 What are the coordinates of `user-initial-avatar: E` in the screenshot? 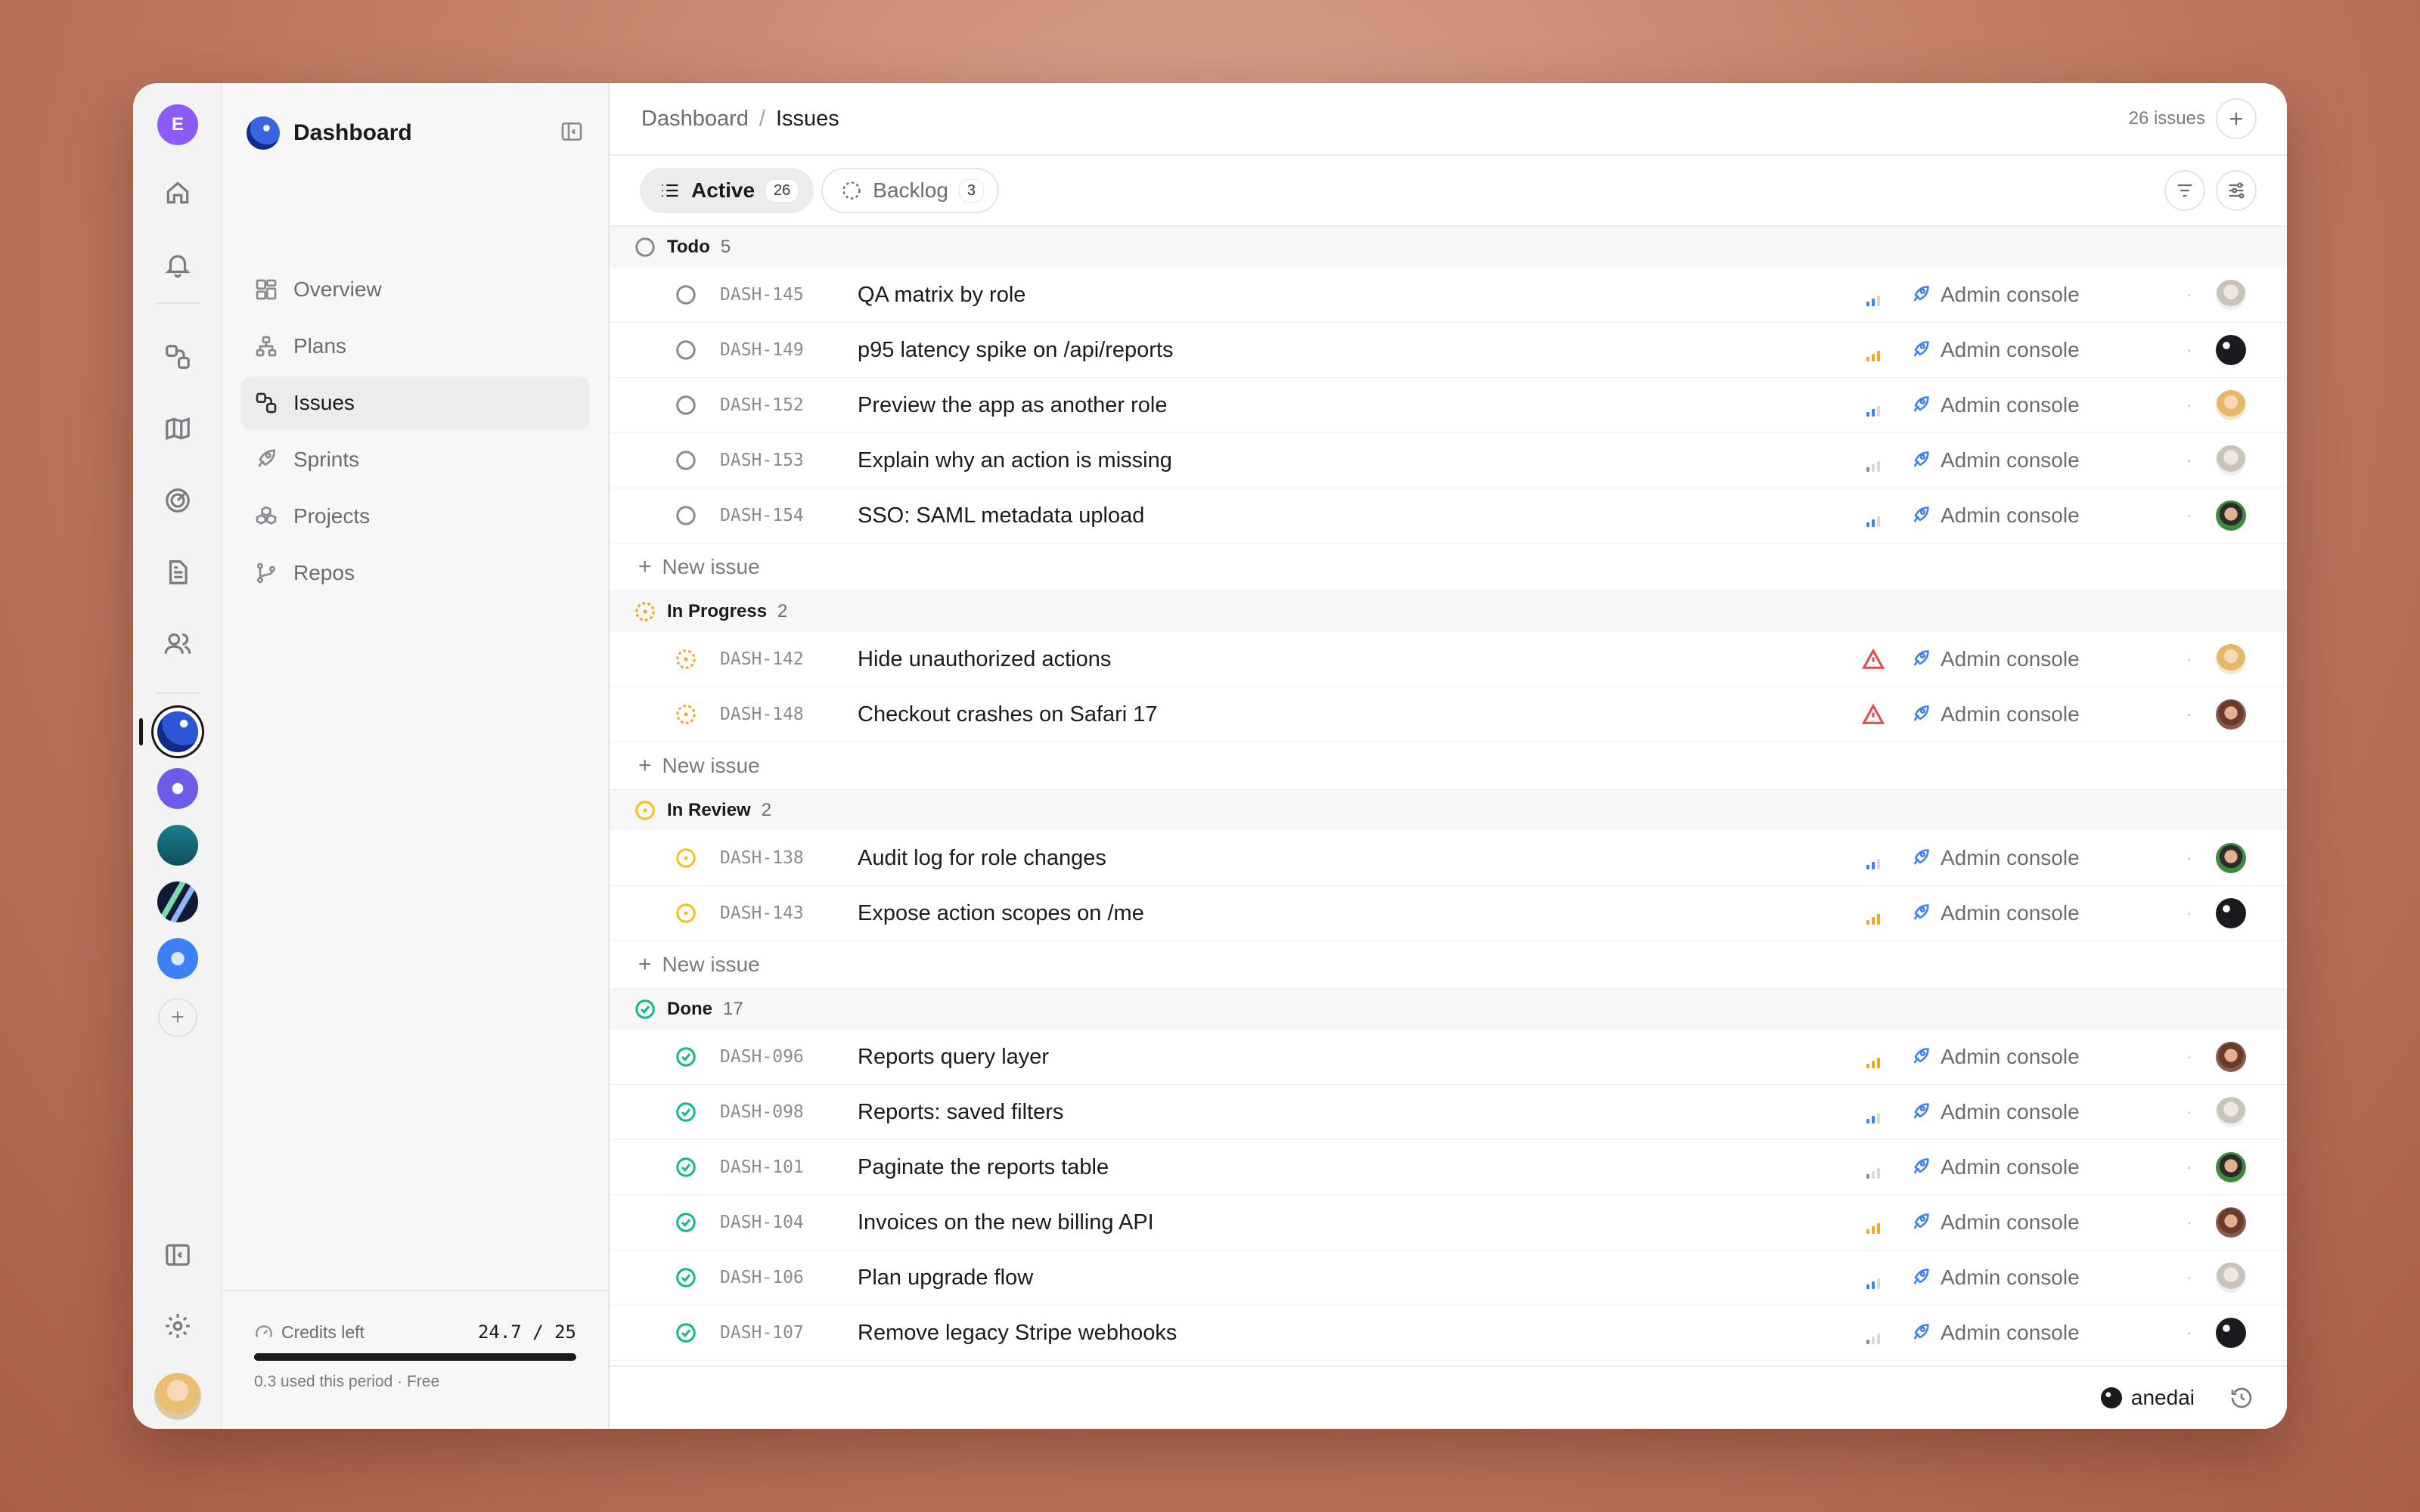 It's located at (177, 125).